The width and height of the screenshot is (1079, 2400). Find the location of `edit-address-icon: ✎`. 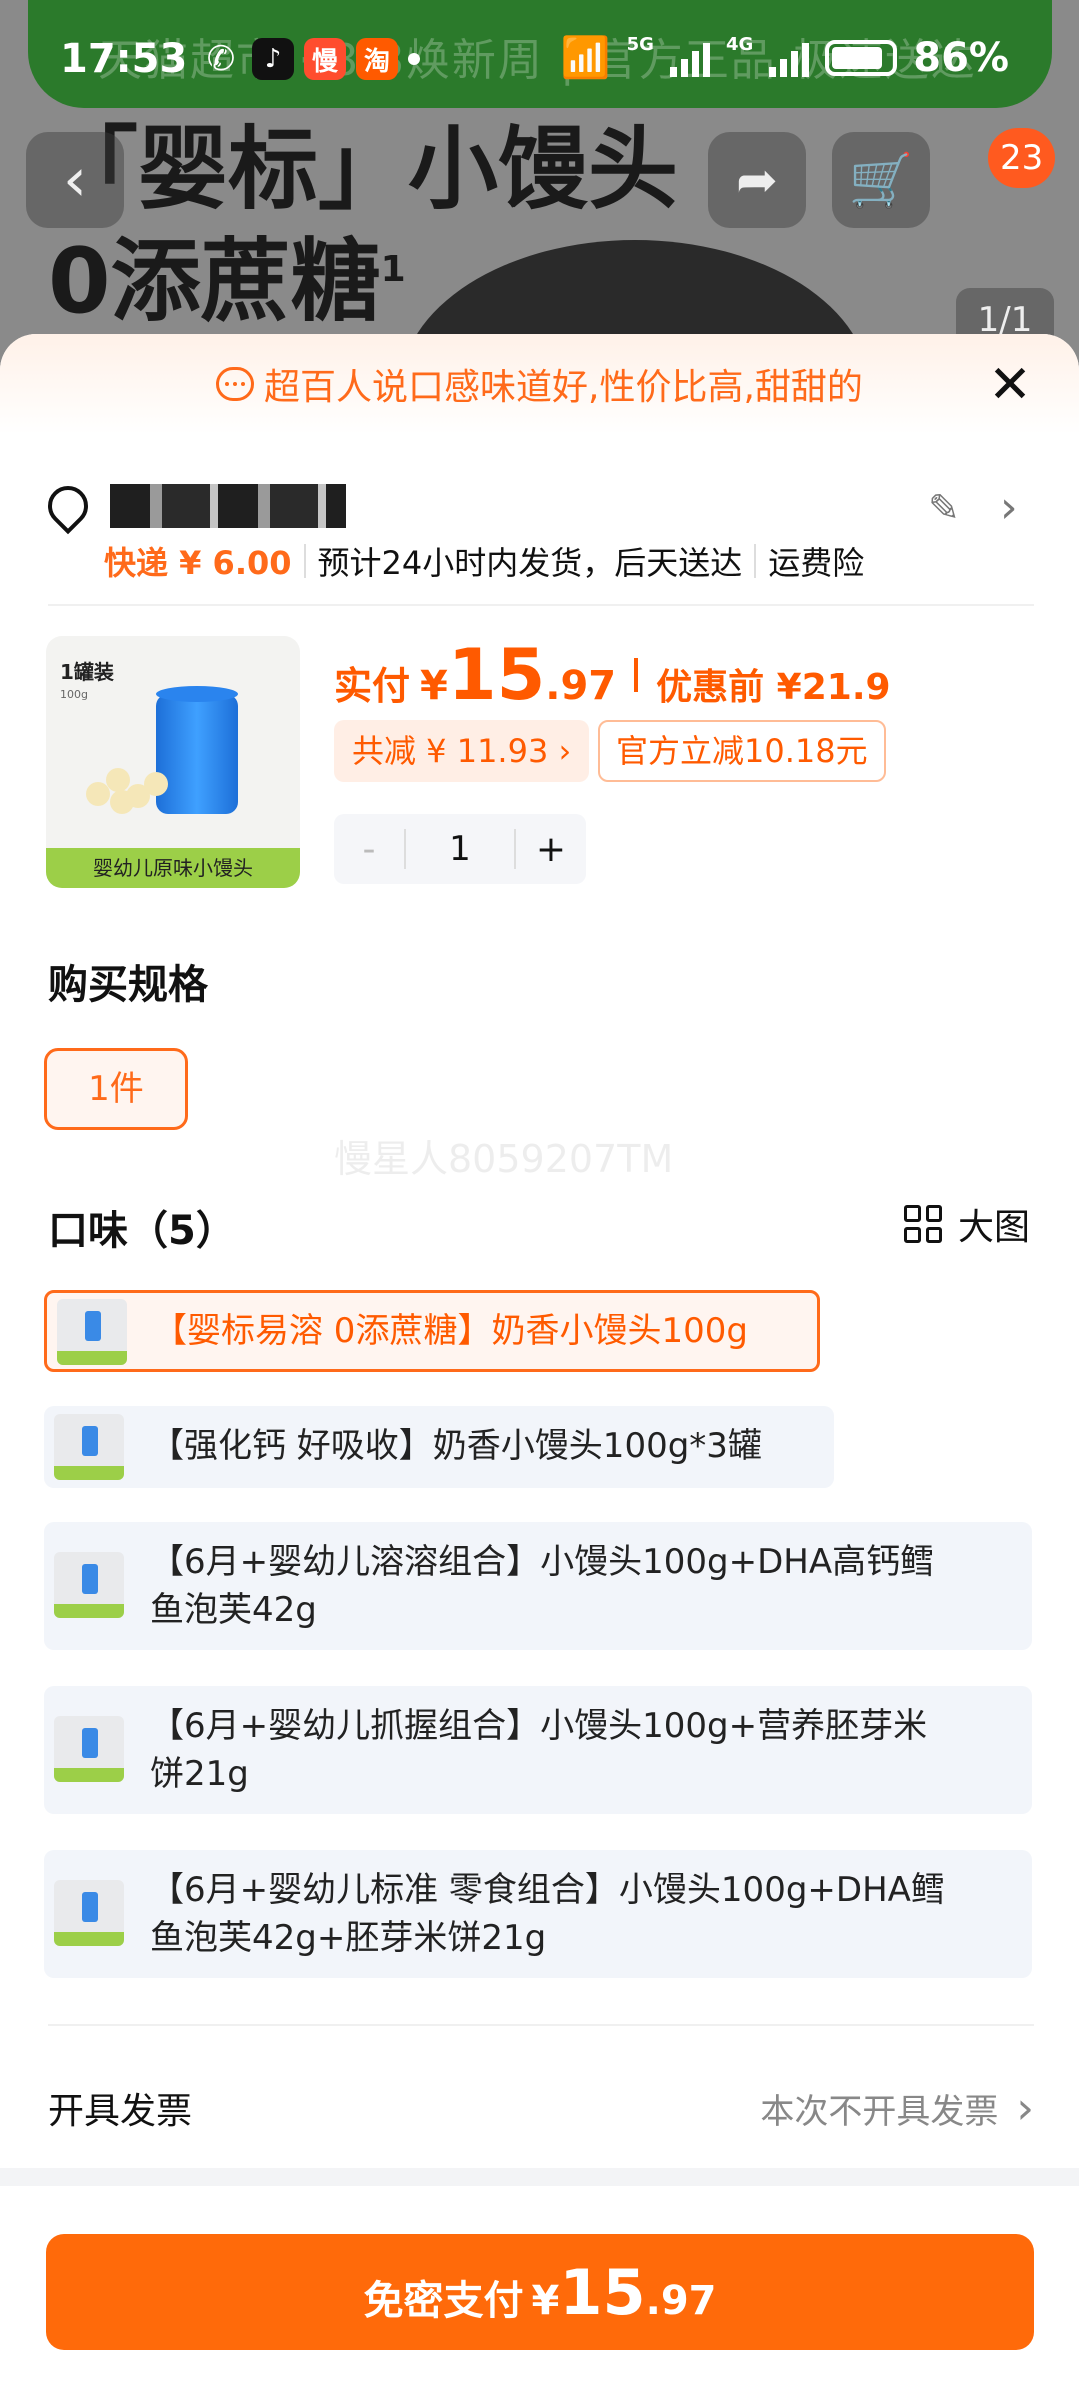

edit-address-icon: ✎ is located at coordinates (944, 508).